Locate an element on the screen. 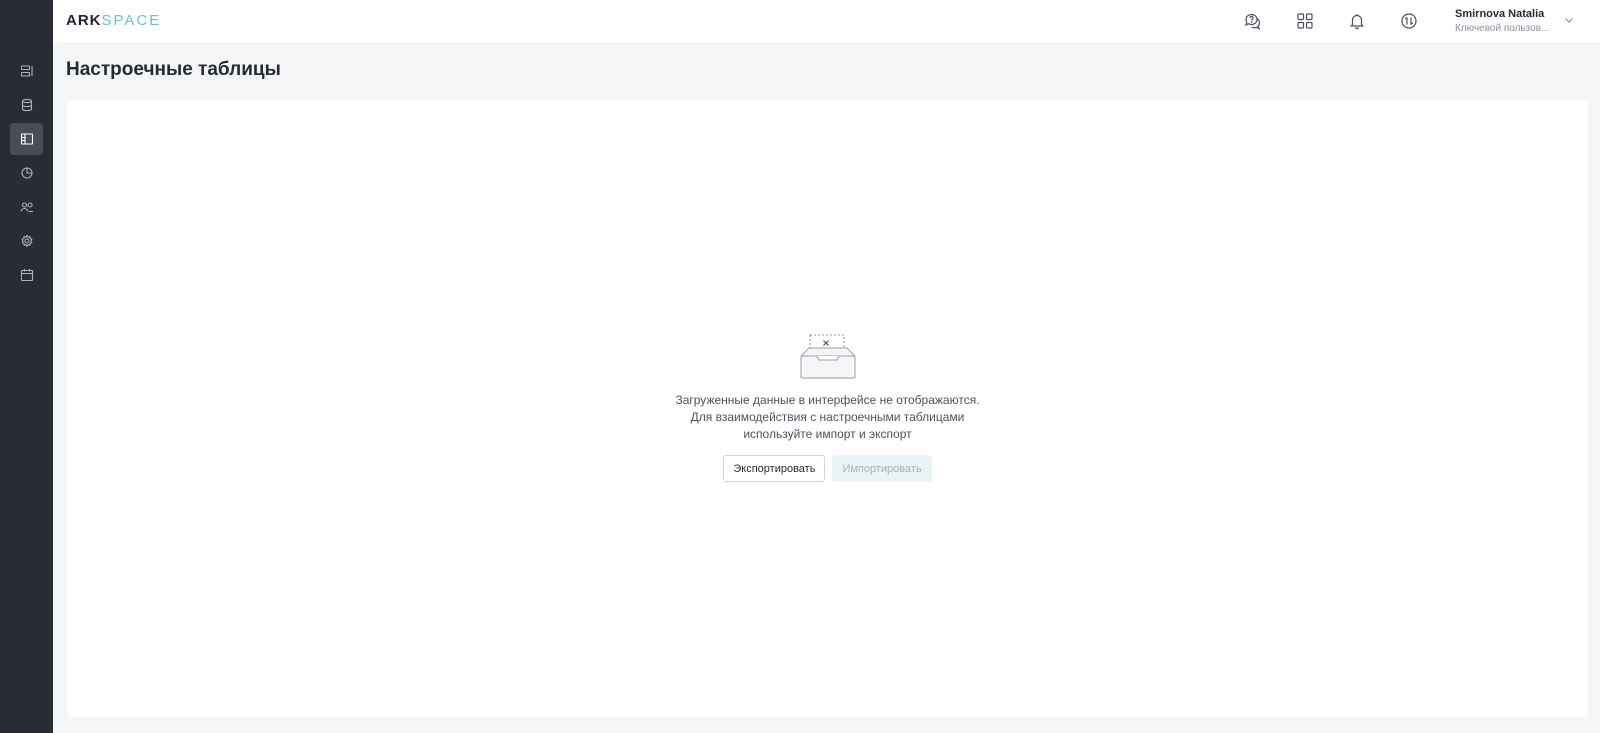 The height and width of the screenshot is (733, 1600). logo-primary: ARK is located at coordinates (84, 20).